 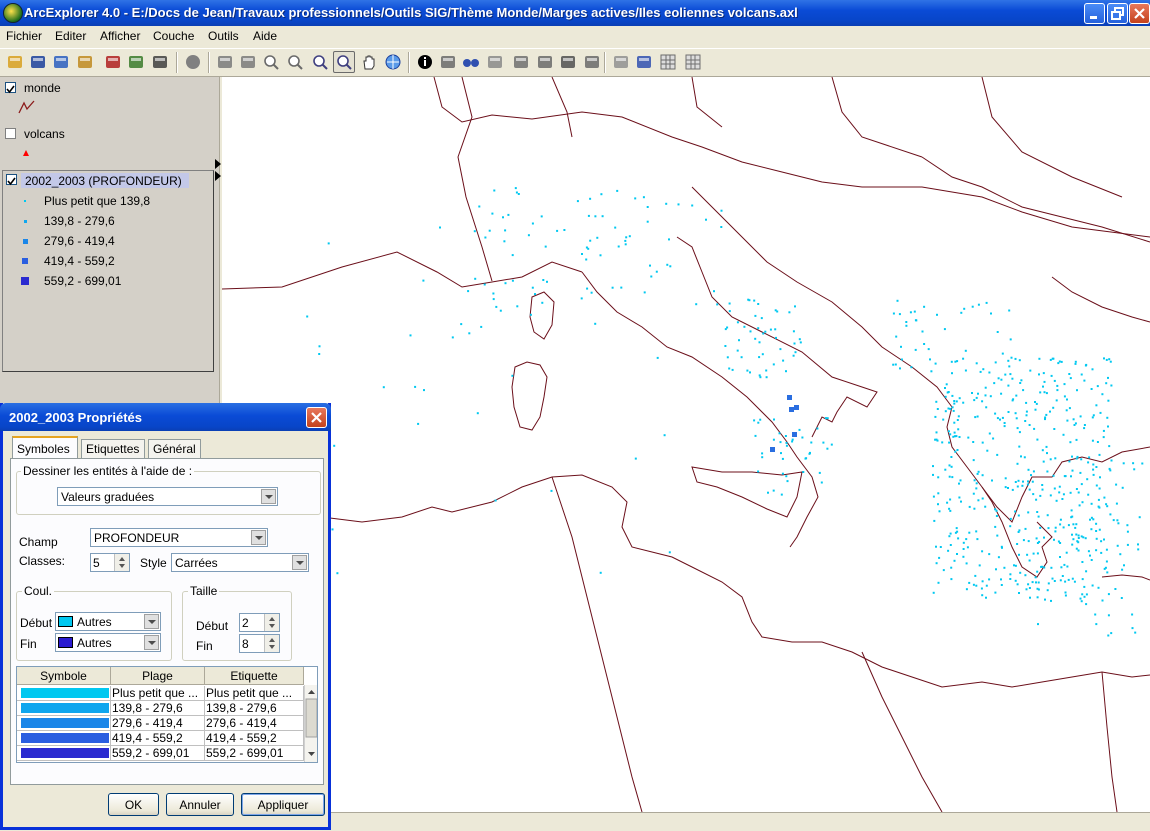 What do you see at coordinates (24, 36) in the screenshot?
I see `menu-fichier: Fichier` at bounding box center [24, 36].